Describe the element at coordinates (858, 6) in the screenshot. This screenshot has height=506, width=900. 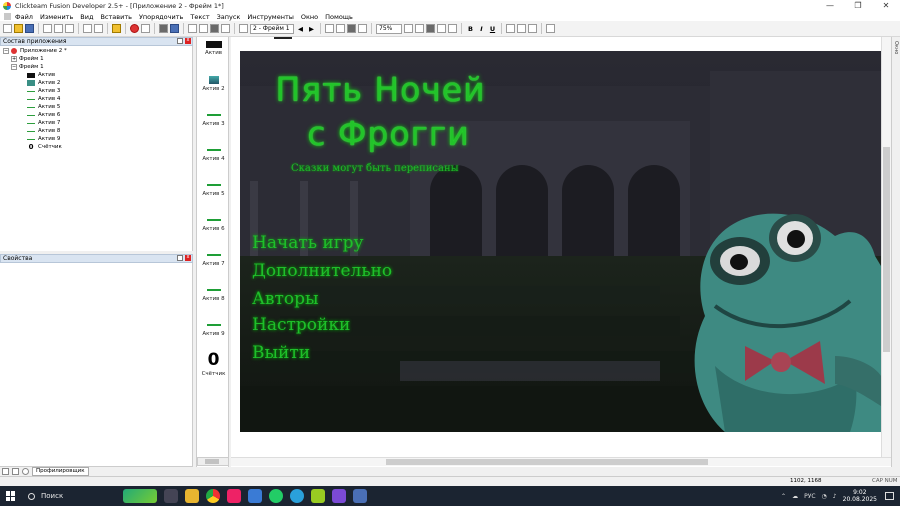
I see `maximize-button: ❐` at that location.